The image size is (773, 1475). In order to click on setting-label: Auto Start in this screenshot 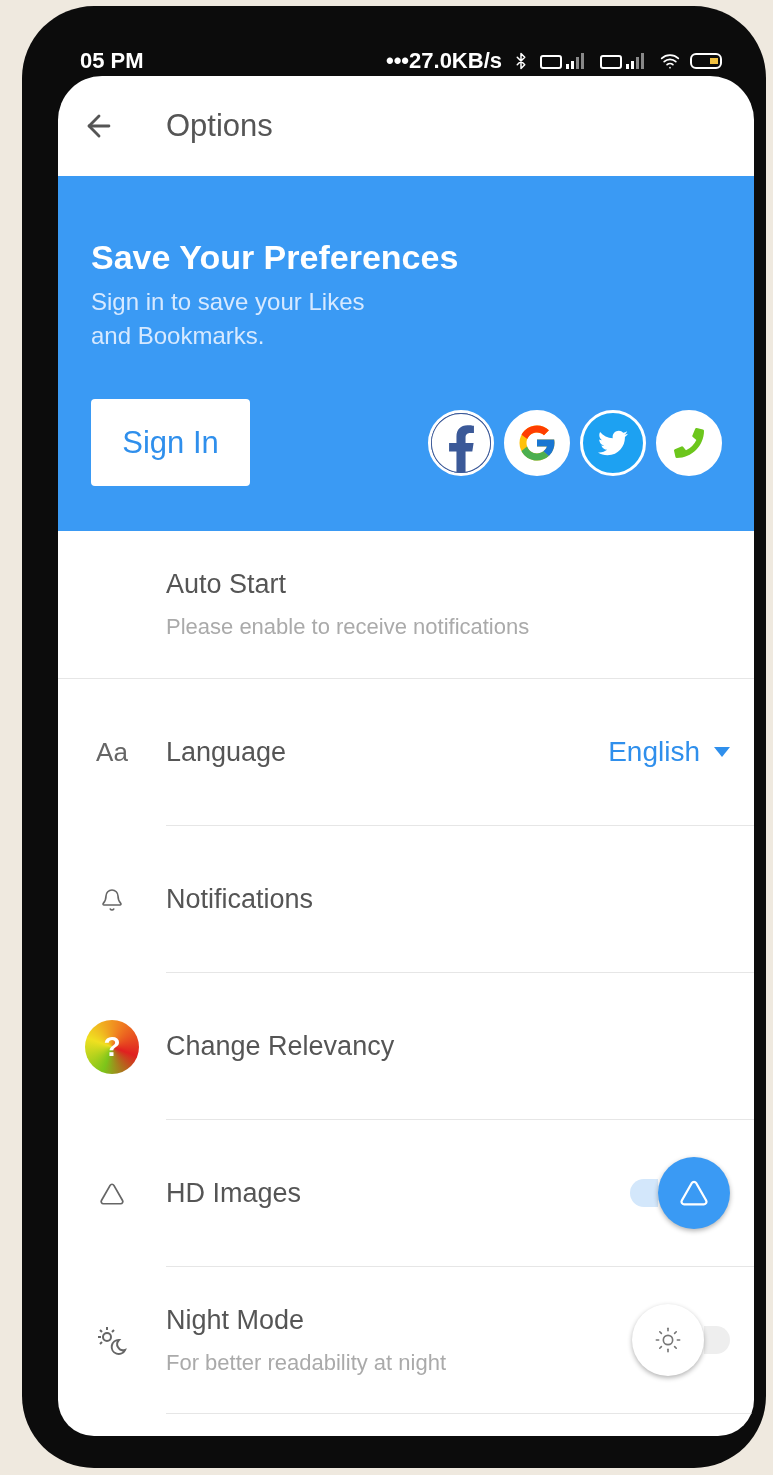, I will do `click(227, 584)`.